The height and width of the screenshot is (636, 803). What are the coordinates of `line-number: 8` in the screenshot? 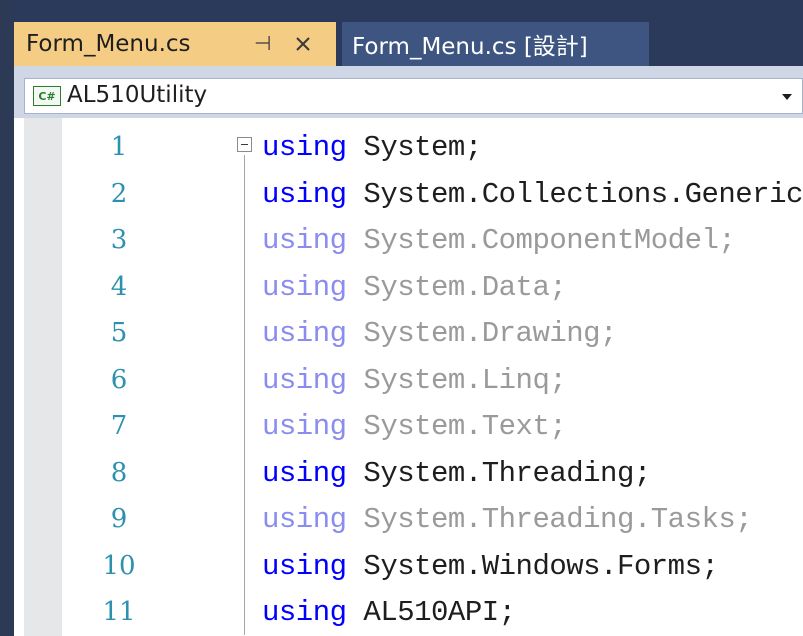 It's located at (119, 472).